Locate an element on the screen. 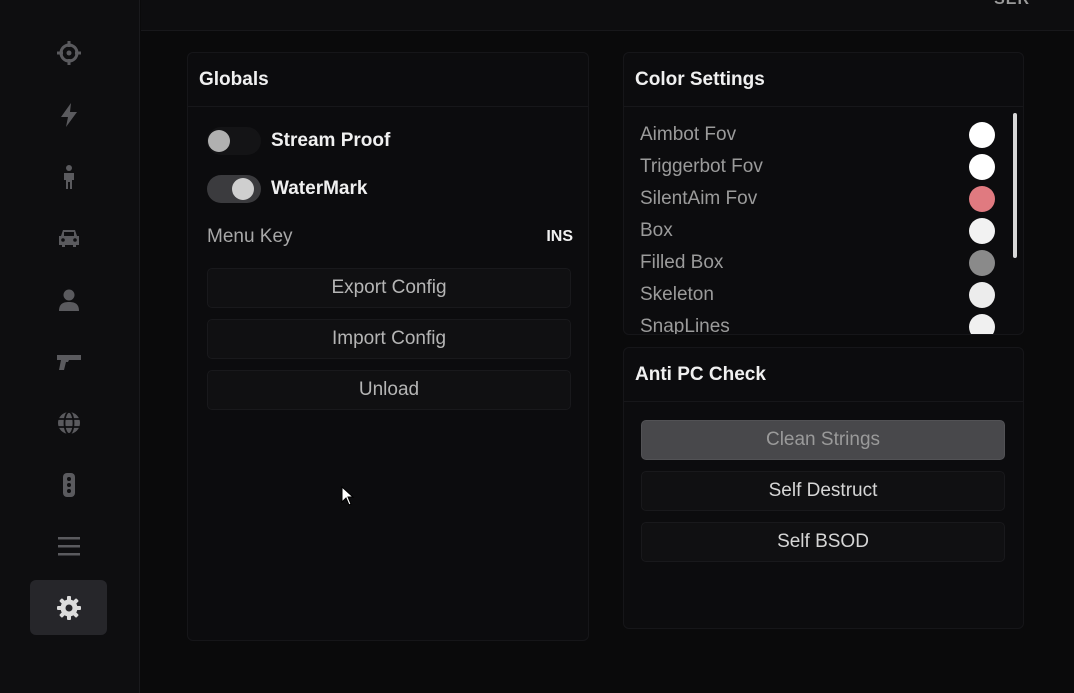 This screenshot has width=1074, height=693. color-label: Aimbot Fov is located at coordinates (688, 134).